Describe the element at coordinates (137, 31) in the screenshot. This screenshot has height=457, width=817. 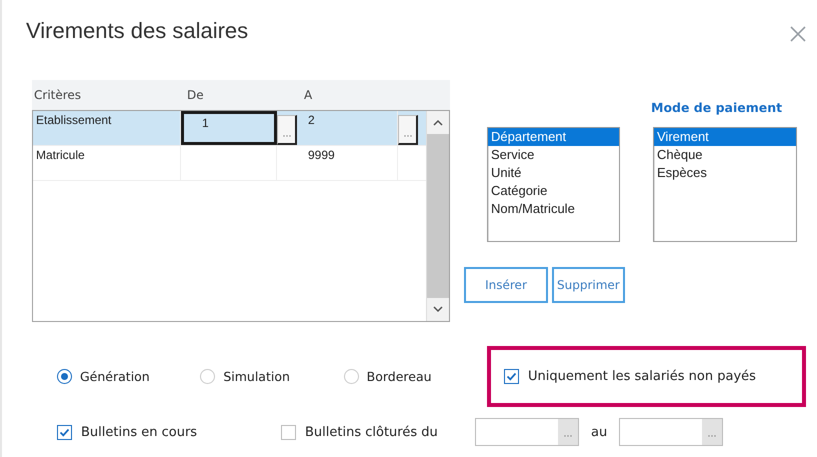
I see `window-title: Virements des salaires` at that location.